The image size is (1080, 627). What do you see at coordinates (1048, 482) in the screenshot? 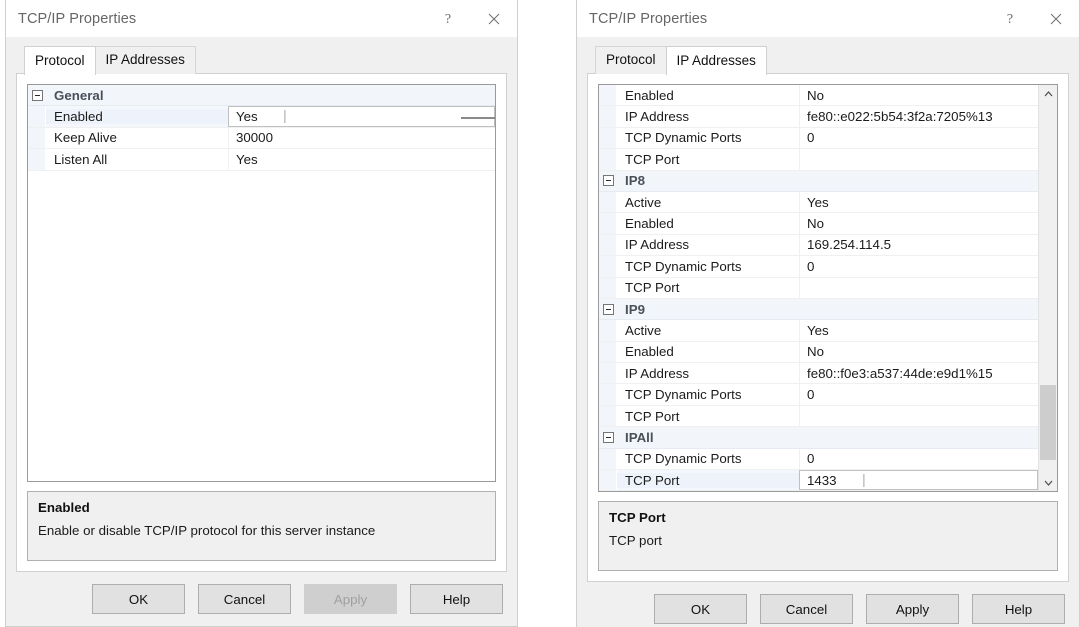
I see `scroll-down-arrow-icon` at bounding box center [1048, 482].